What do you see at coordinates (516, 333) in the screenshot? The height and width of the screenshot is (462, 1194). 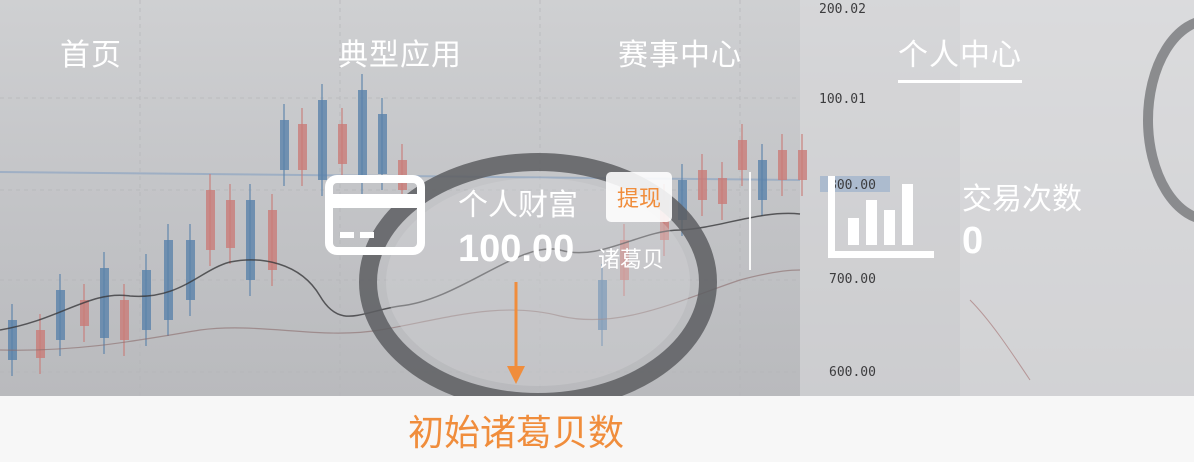 I see `annotation-arrow-icon` at bounding box center [516, 333].